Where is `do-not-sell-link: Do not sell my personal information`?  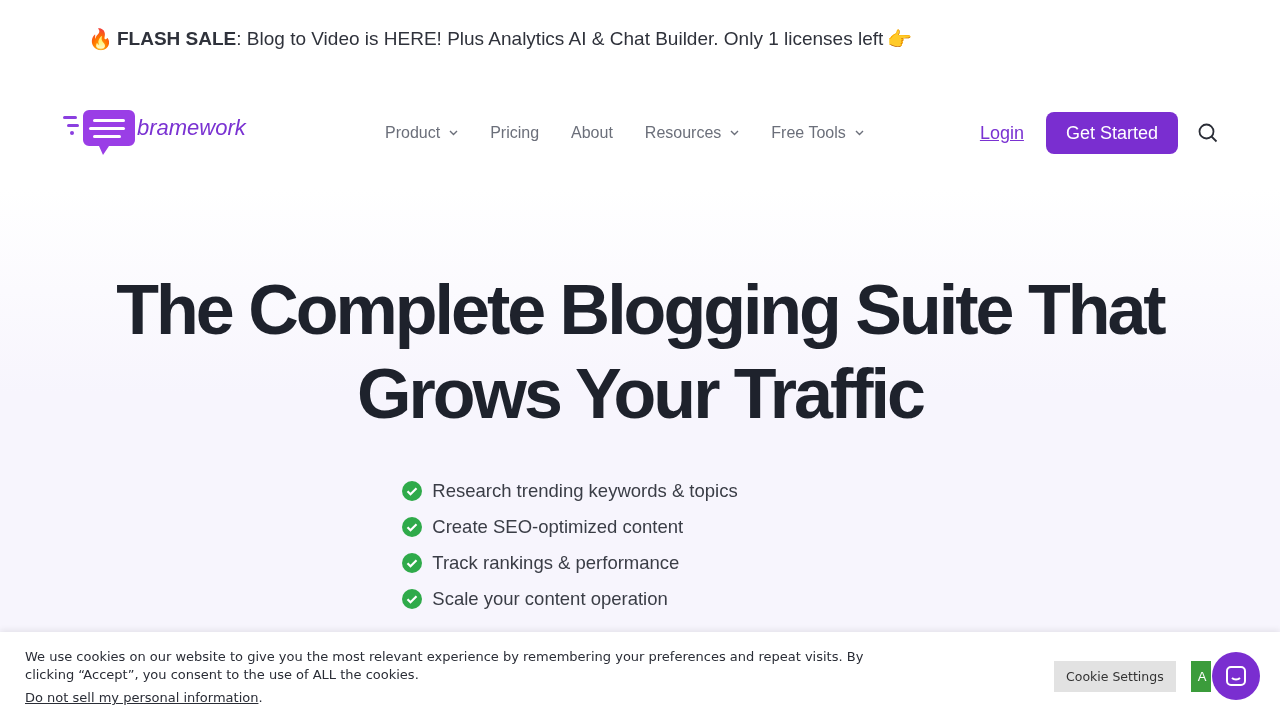 do-not-sell-link: Do not sell my personal information is located at coordinates (142, 697).